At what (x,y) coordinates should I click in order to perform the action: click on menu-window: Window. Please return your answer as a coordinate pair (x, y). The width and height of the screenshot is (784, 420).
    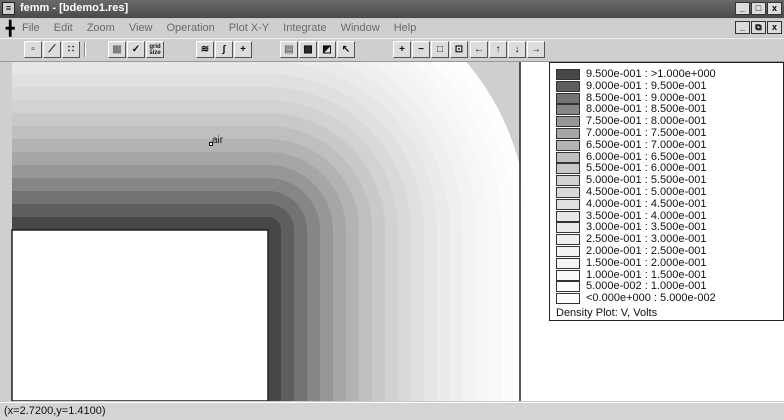
    Looking at the image, I should click on (360, 28).